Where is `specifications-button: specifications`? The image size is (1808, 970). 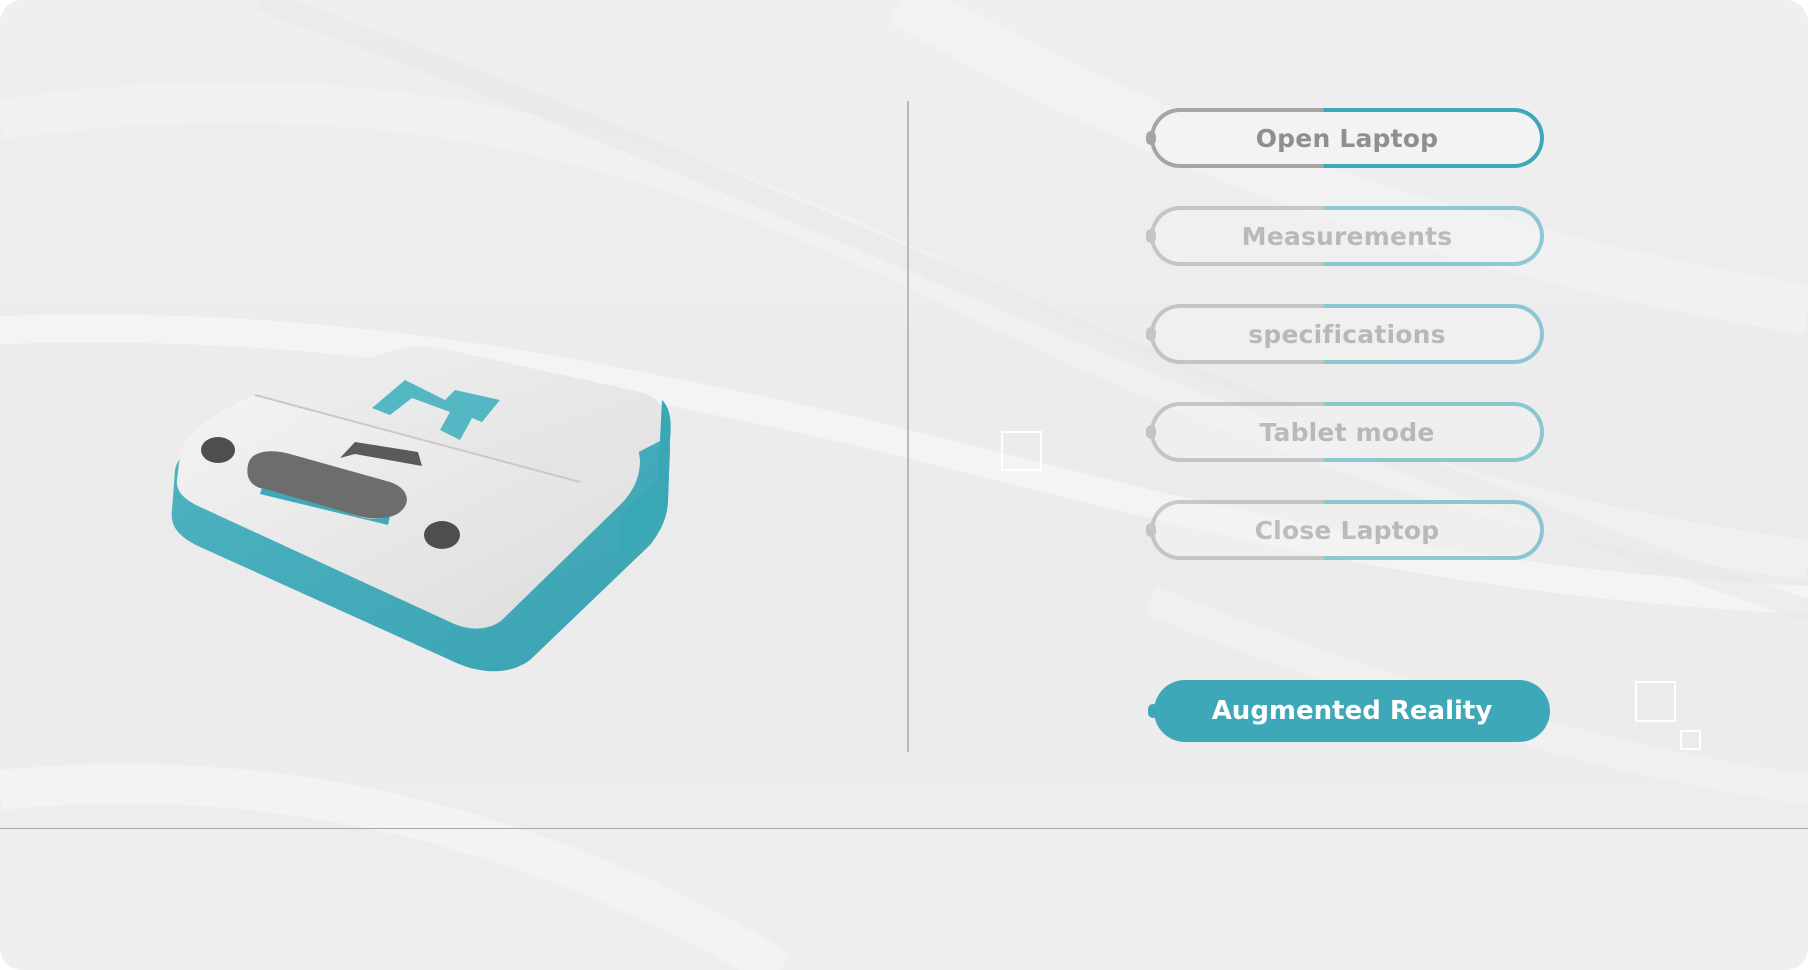 specifications-button: specifications is located at coordinates (1345, 334).